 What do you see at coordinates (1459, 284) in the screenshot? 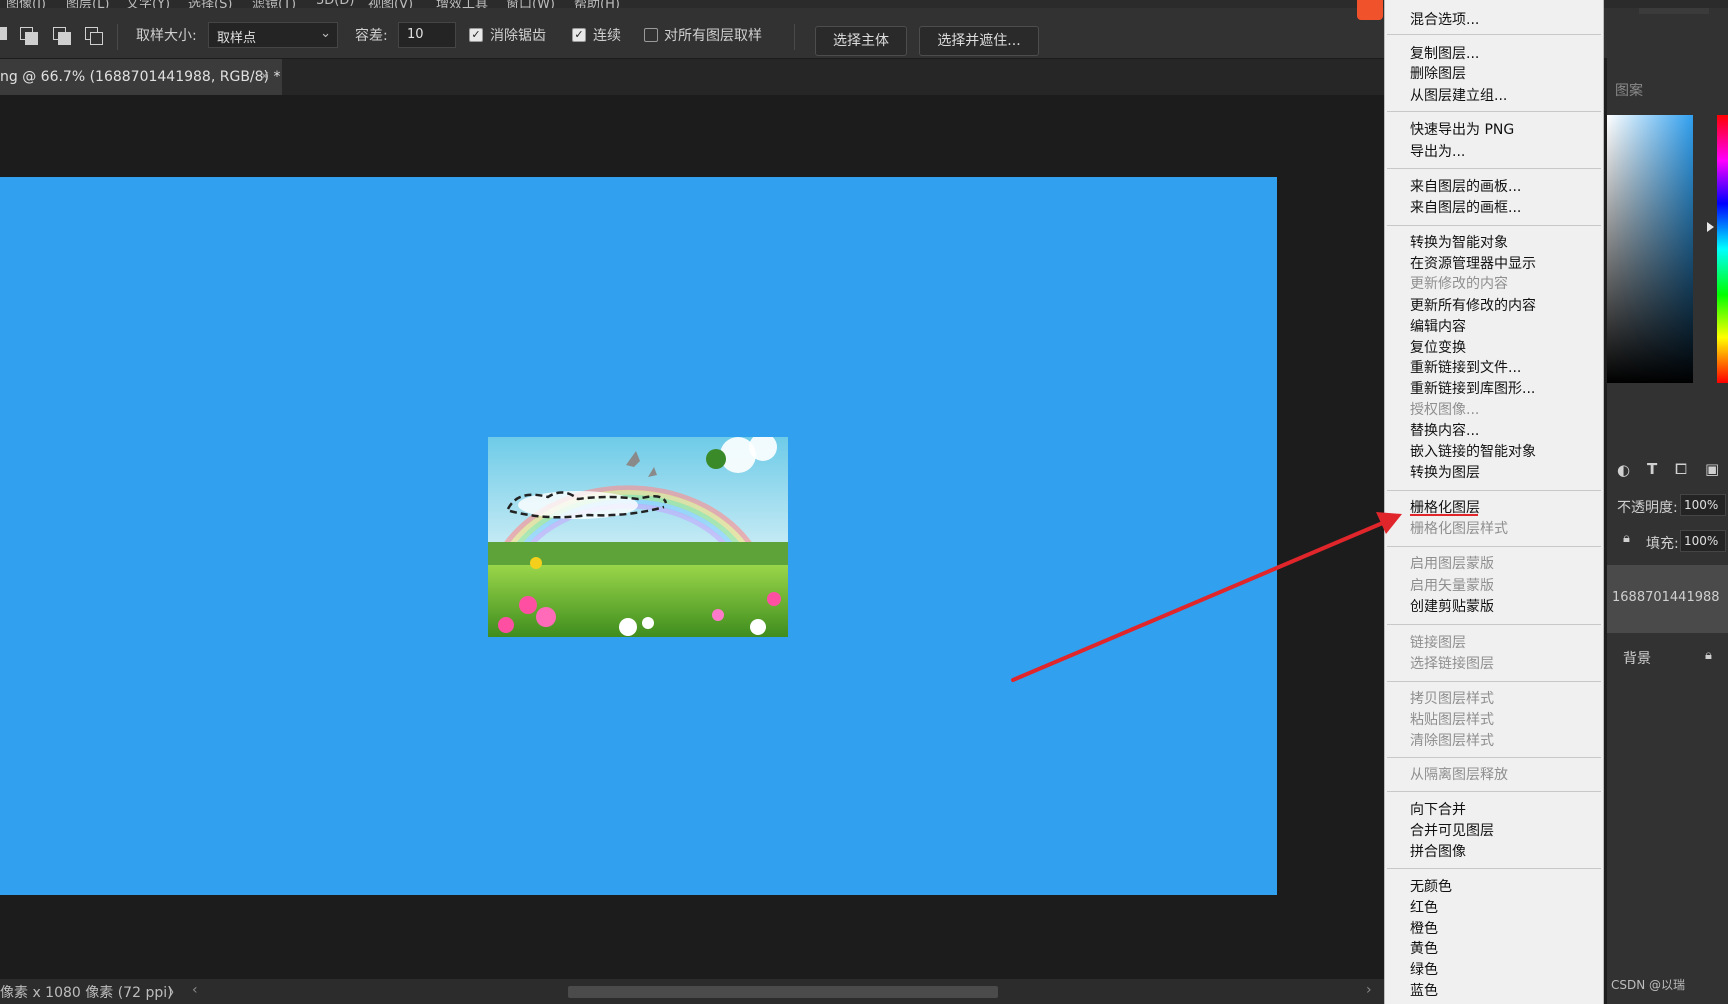
I see `menu-item-update-modified-content: 更新修改的内容` at bounding box center [1459, 284].